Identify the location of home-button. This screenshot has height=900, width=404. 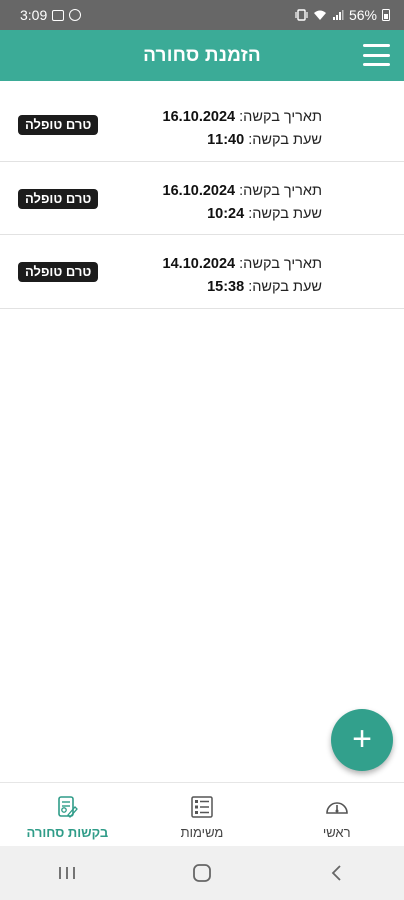
(202, 873).